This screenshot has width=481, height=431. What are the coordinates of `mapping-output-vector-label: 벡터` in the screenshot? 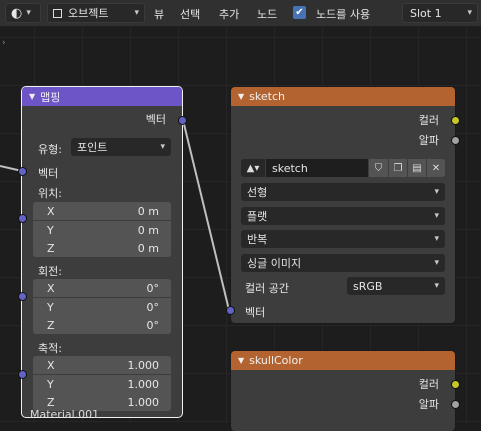 It's located at (155, 119).